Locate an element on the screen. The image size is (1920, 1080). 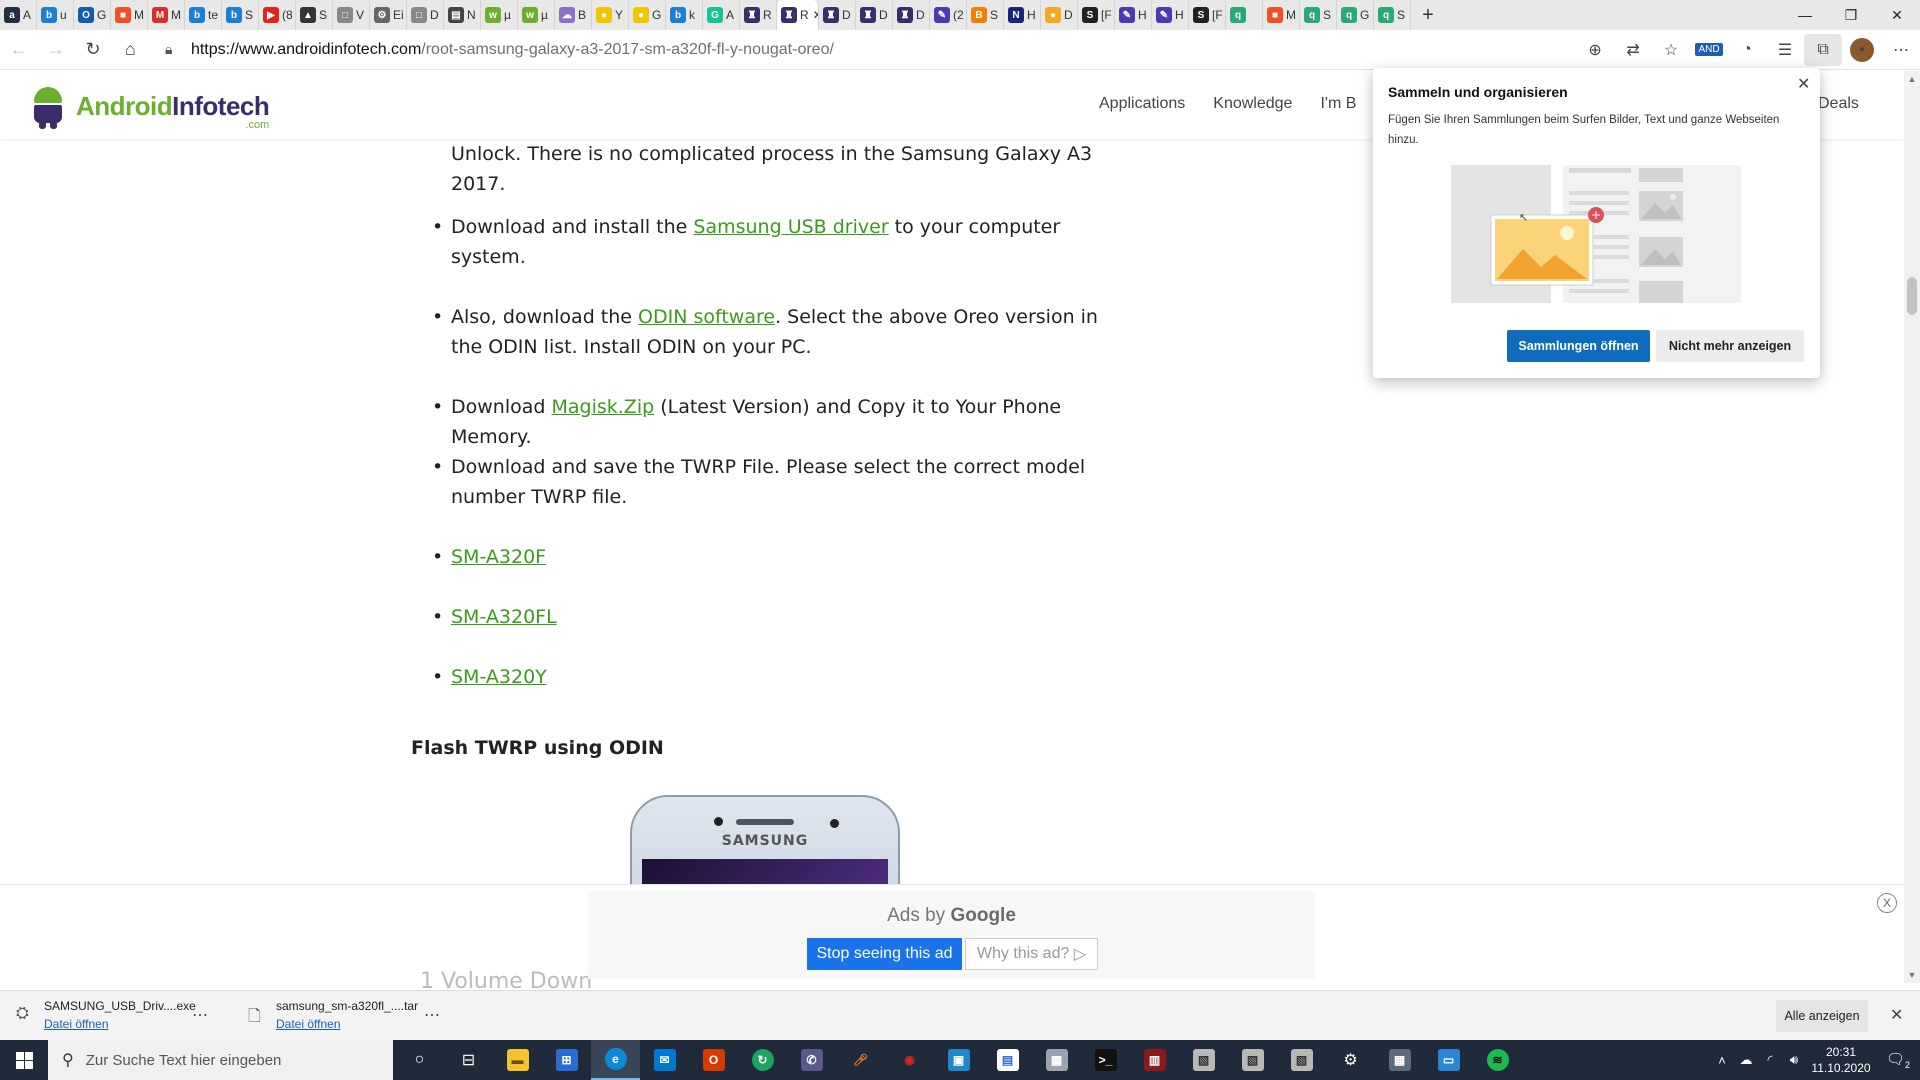
new-tab-button: + is located at coordinates (1428, 15).